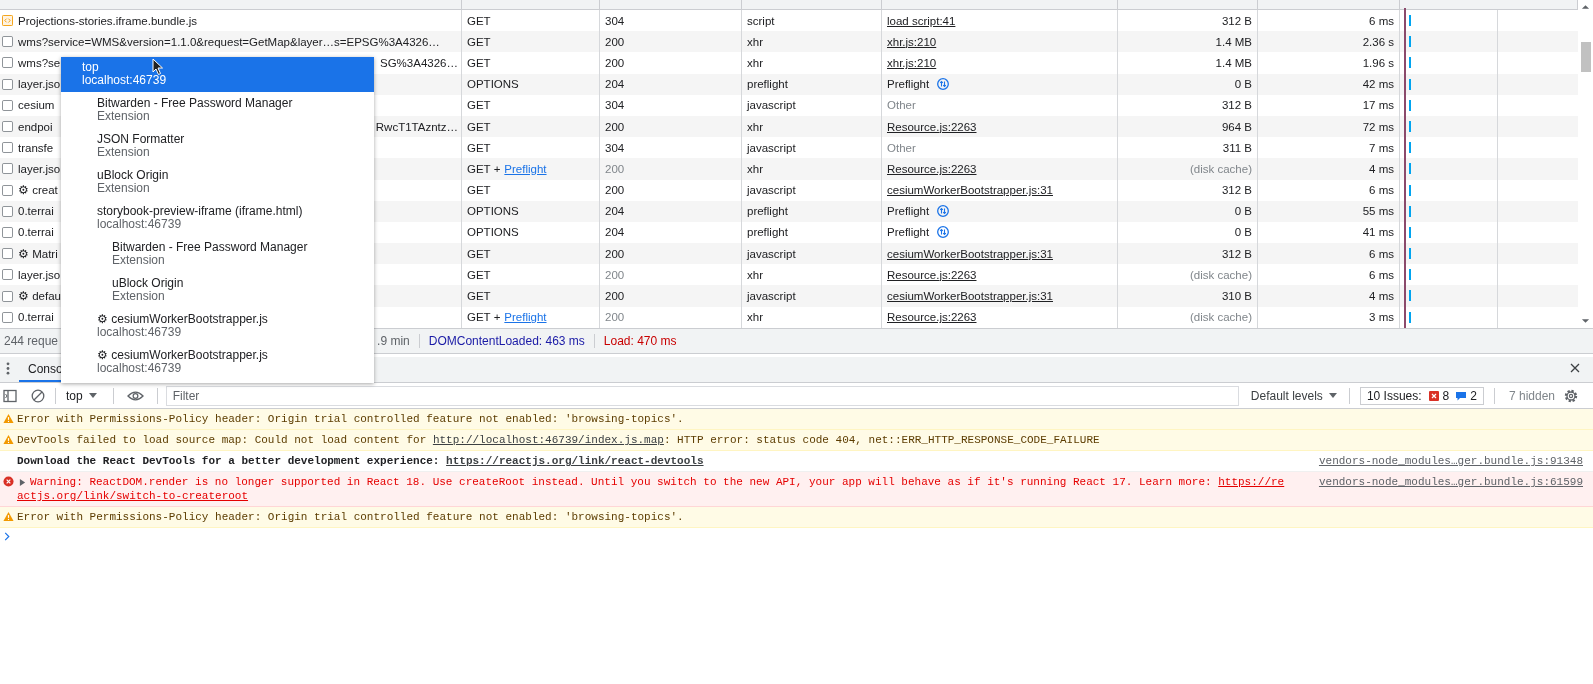  I want to click on source-link: vendors-node_modules…ger.bundle.js:61599, so click(1442, 482).